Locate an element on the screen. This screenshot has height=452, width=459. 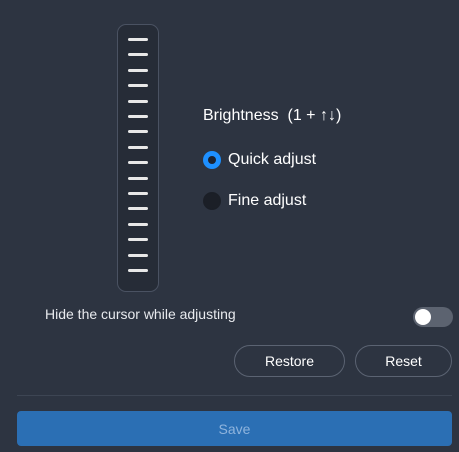
brightness-label: Brightness (1 + ↑↓) is located at coordinates (272, 116).